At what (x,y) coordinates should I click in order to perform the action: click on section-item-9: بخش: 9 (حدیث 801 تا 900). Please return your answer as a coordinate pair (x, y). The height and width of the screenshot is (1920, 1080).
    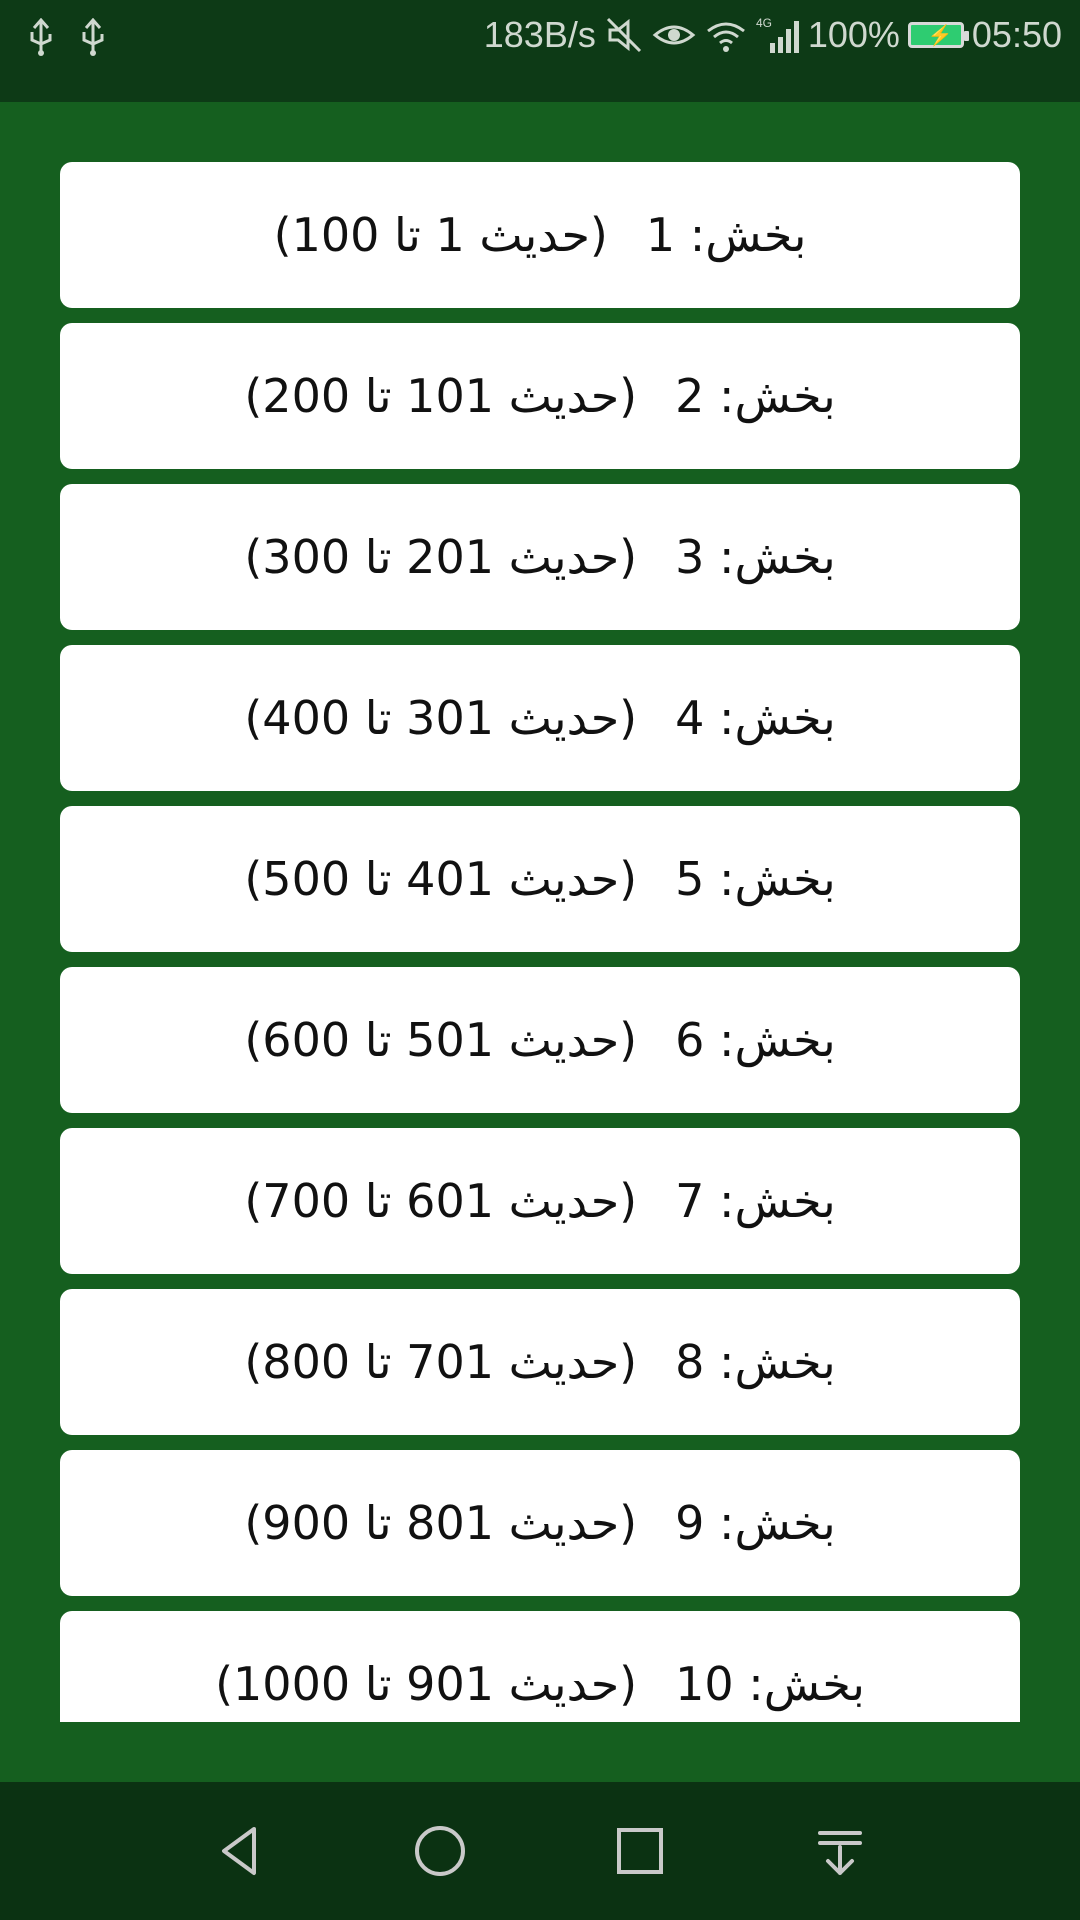
    Looking at the image, I should click on (540, 1523).